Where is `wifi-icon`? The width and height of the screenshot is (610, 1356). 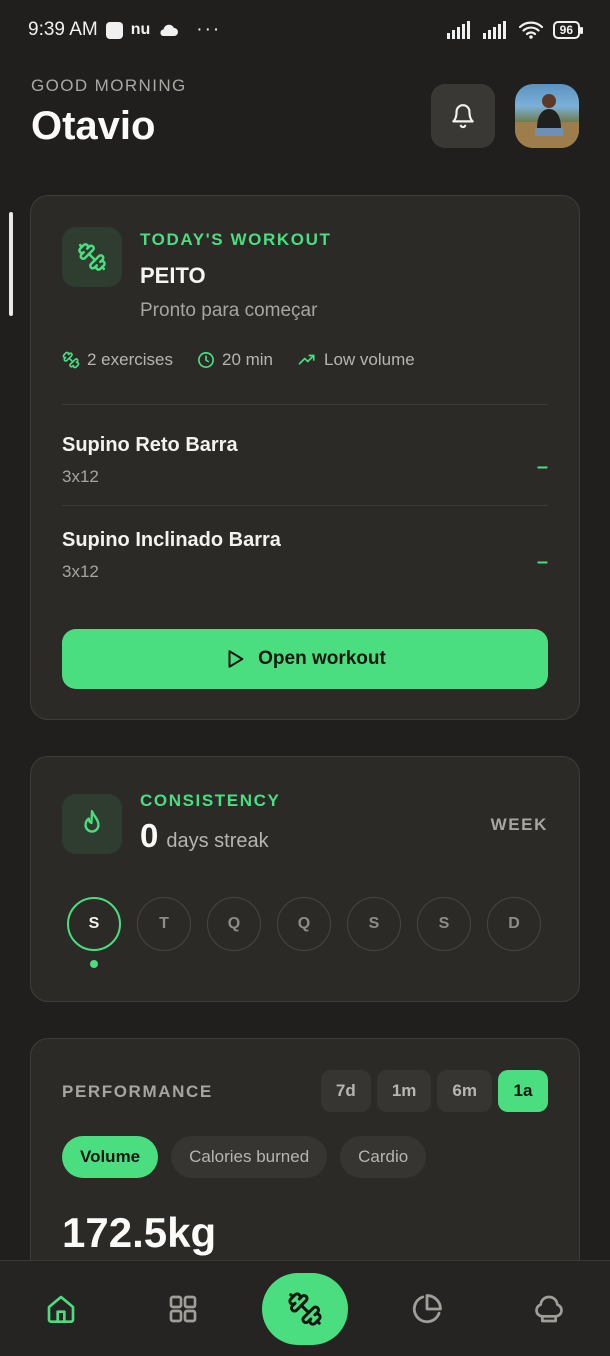 wifi-icon is located at coordinates (530, 30).